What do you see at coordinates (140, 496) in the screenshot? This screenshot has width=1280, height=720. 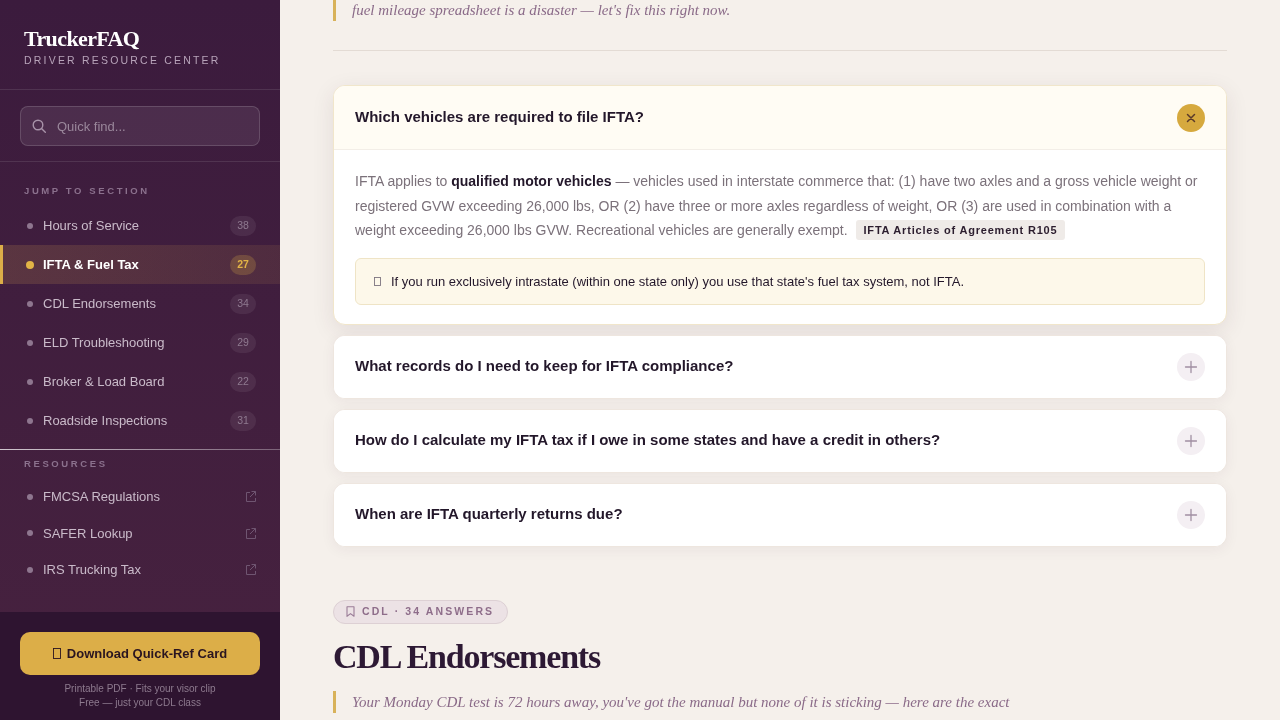 I see `resource-link: FMCSA Regulations` at bounding box center [140, 496].